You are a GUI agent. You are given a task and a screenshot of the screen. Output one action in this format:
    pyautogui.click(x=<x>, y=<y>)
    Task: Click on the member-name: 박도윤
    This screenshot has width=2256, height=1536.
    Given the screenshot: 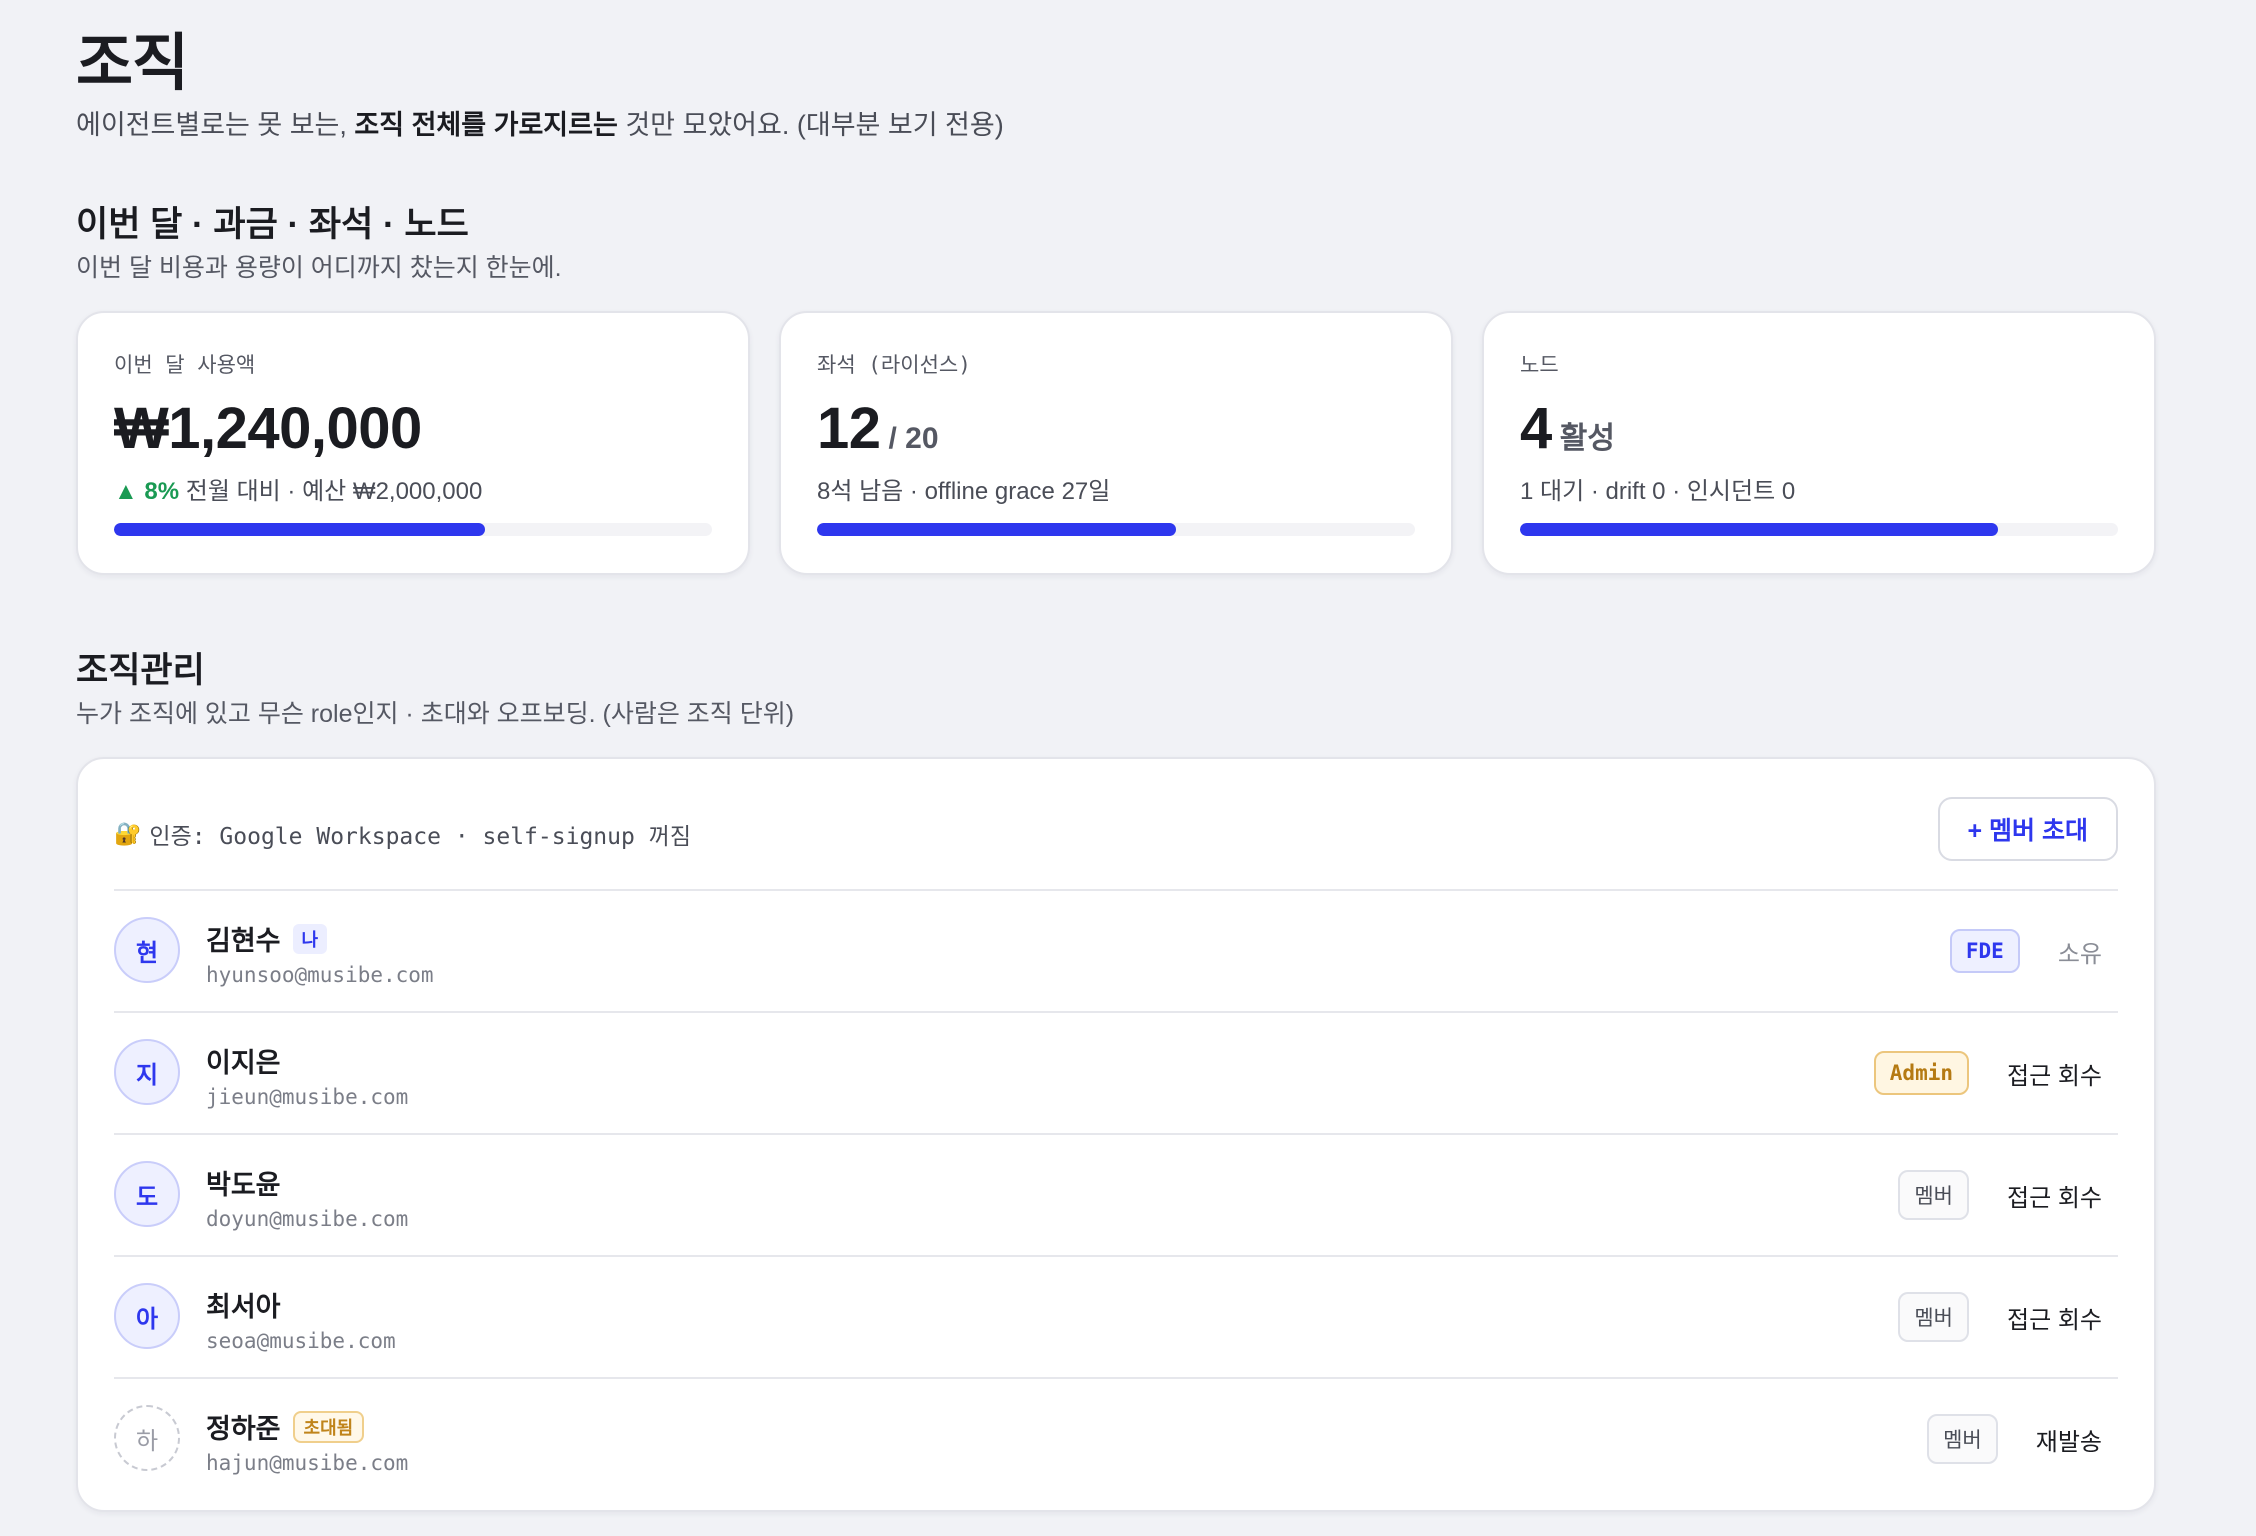 What is the action you would take?
    pyautogui.click(x=243, y=1182)
    